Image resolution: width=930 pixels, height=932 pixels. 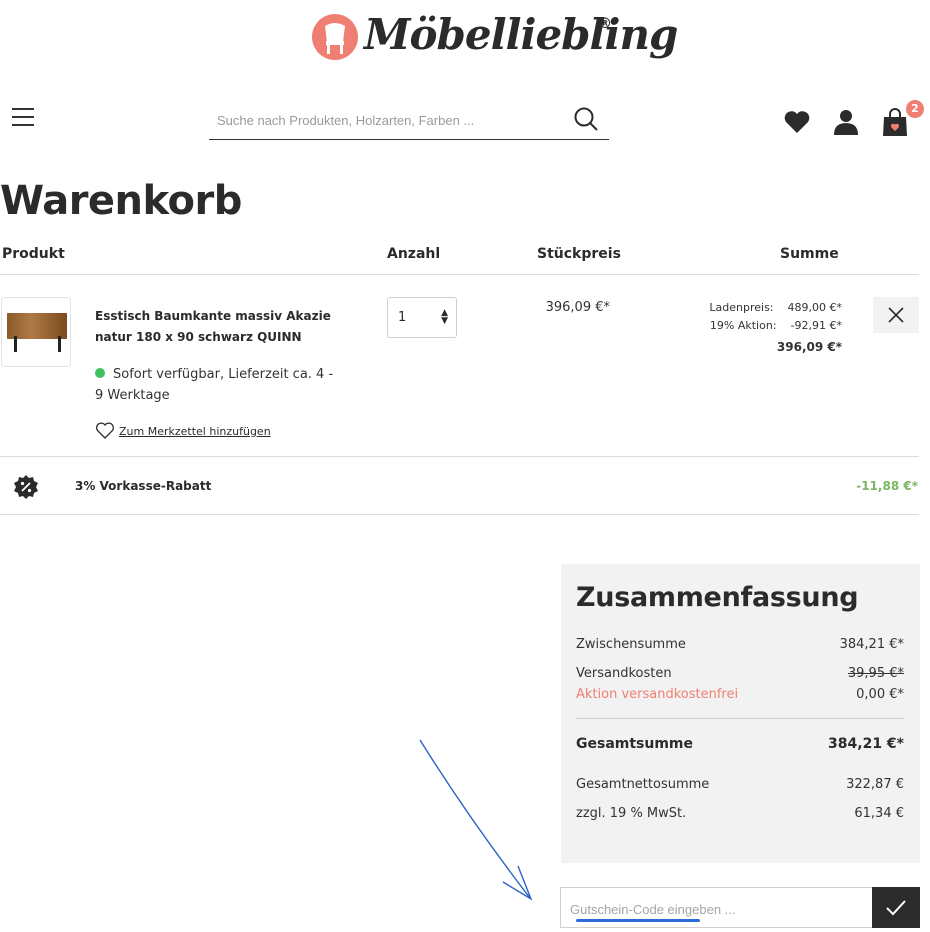 What do you see at coordinates (895, 123) in the screenshot?
I see `cart-icon` at bounding box center [895, 123].